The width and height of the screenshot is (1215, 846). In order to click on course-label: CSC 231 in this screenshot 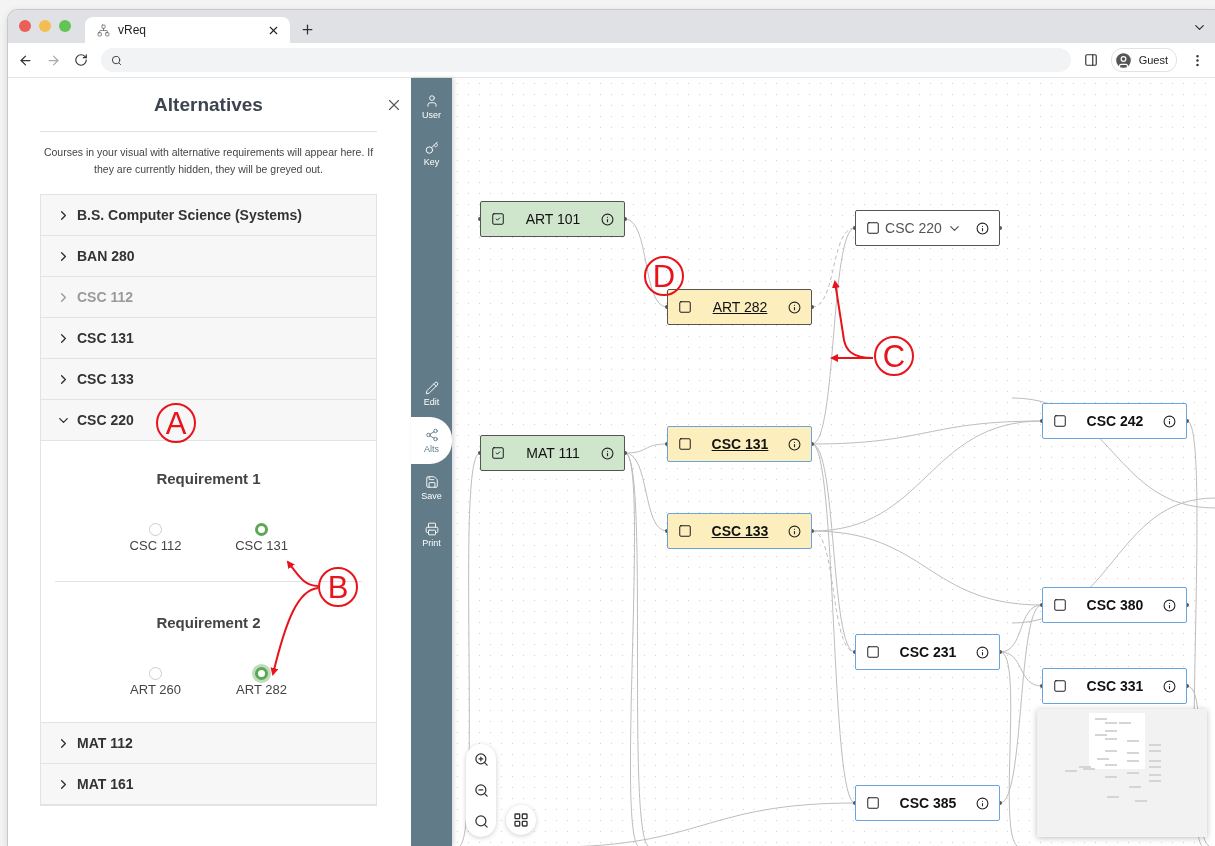, I will do `click(928, 652)`.